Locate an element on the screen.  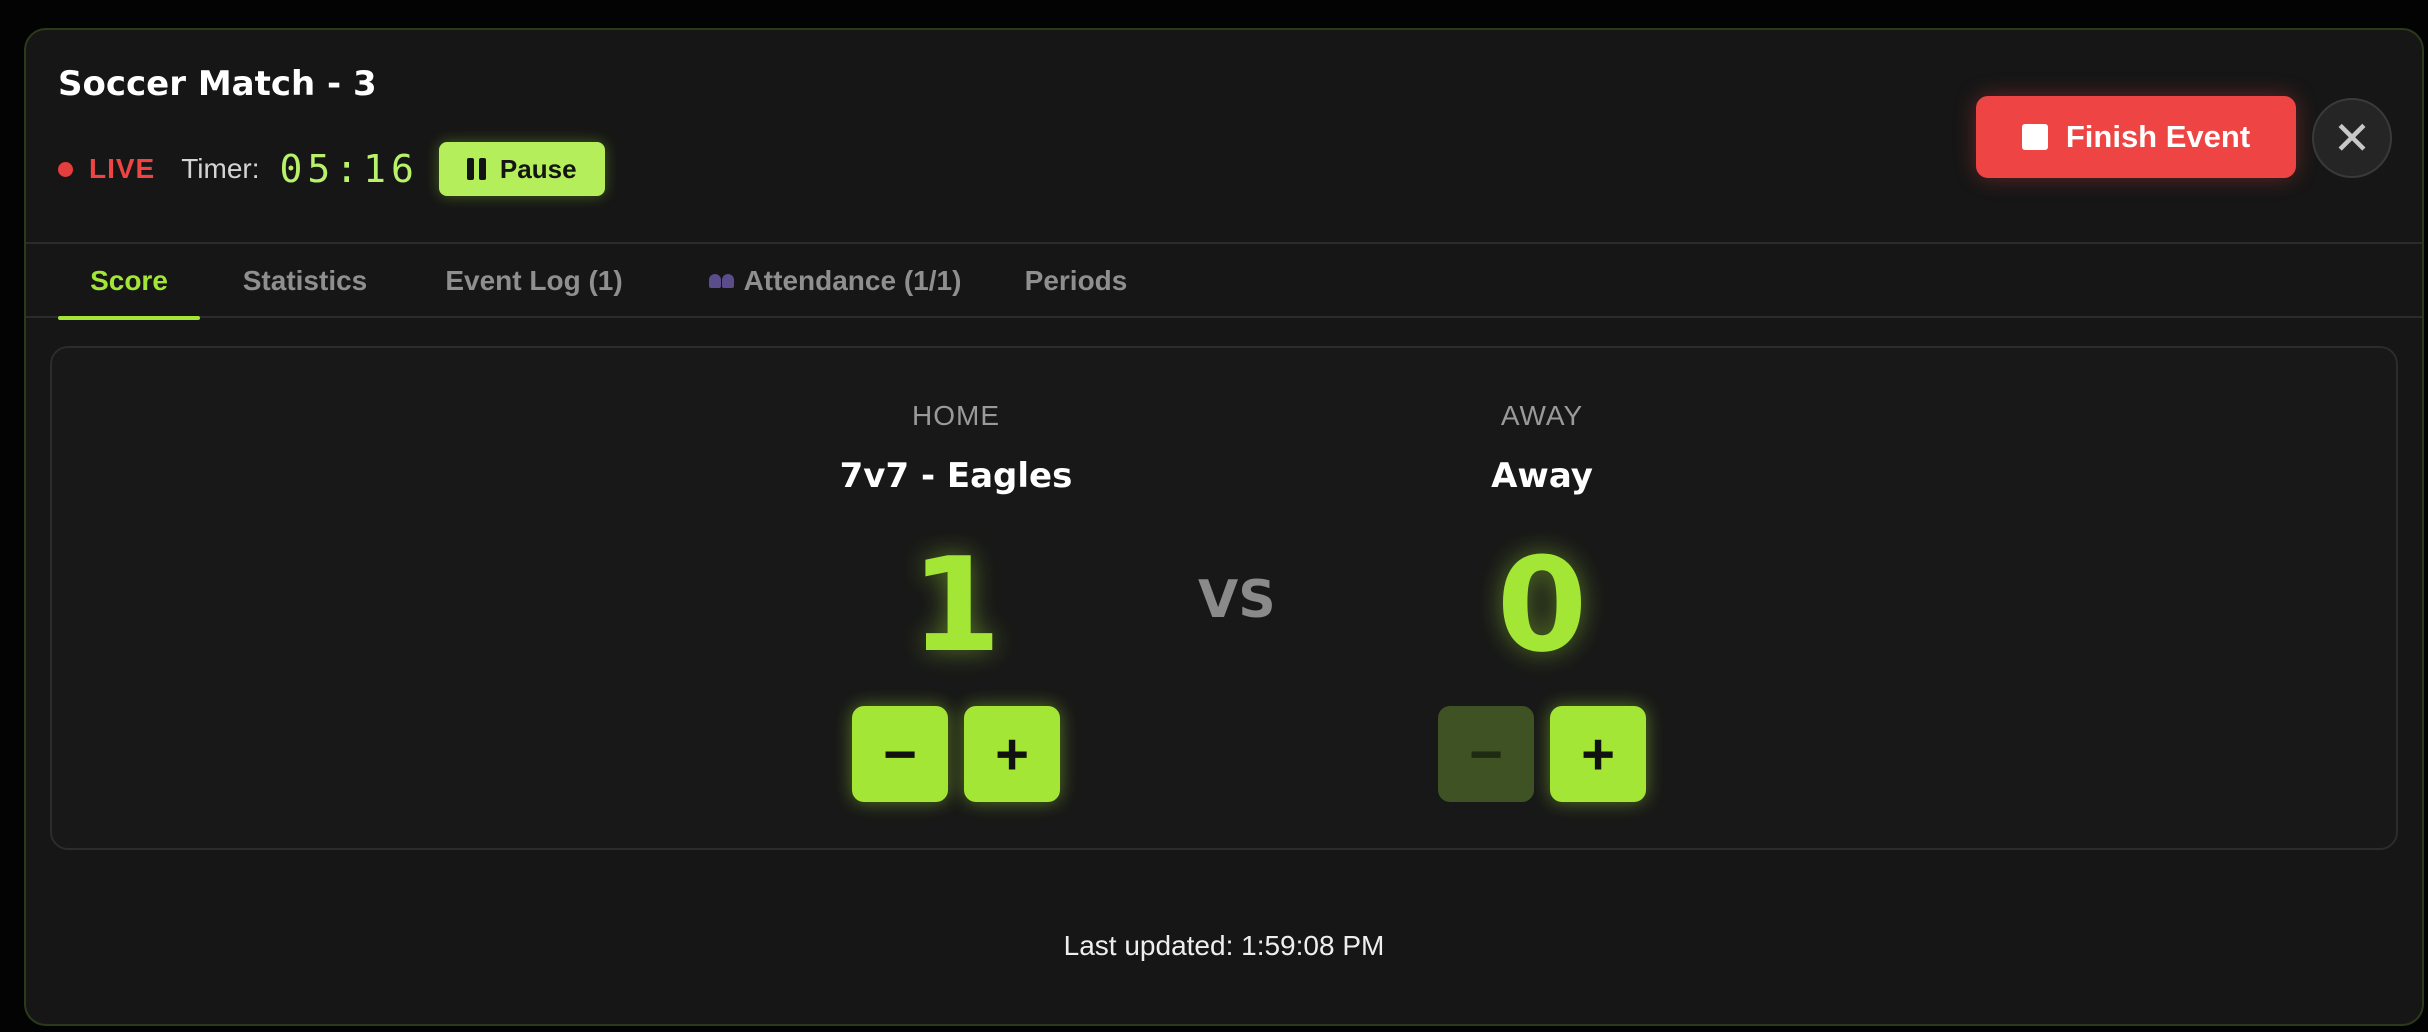
live-dot-icon is located at coordinates (65, 169).